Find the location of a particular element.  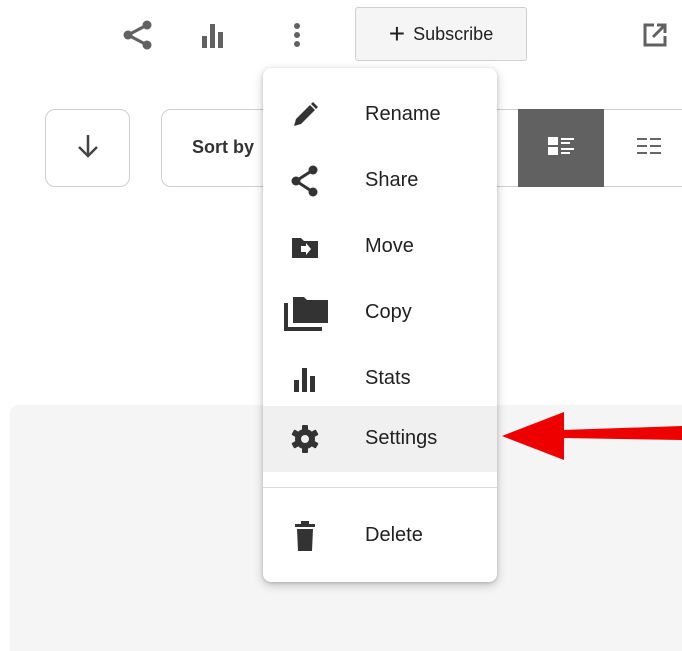

red-arrow-annotation is located at coordinates (591, 438).